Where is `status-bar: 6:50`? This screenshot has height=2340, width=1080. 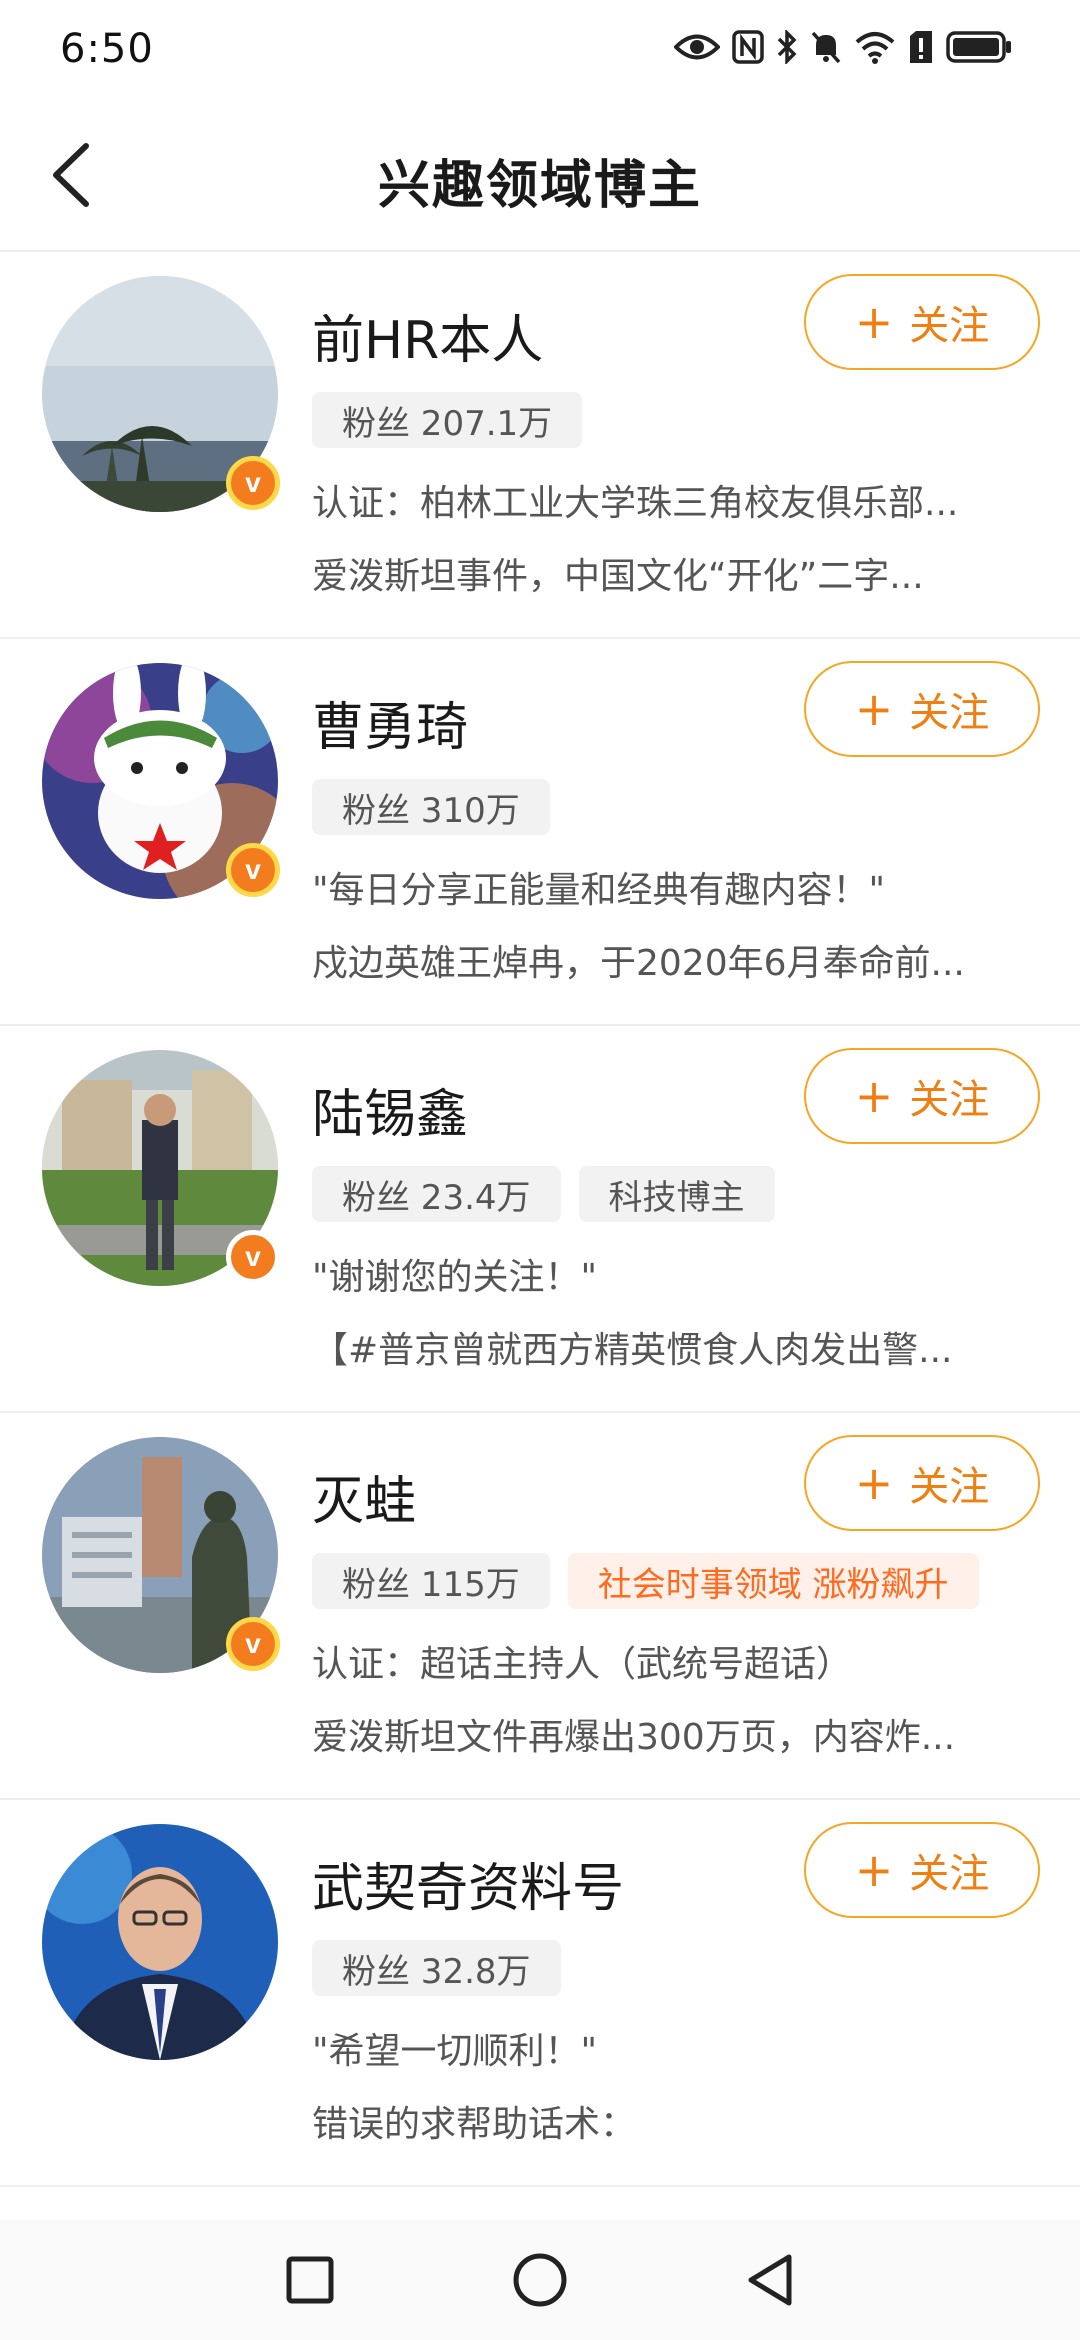 status-bar: 6:50 is located at coordinates (540, 52).